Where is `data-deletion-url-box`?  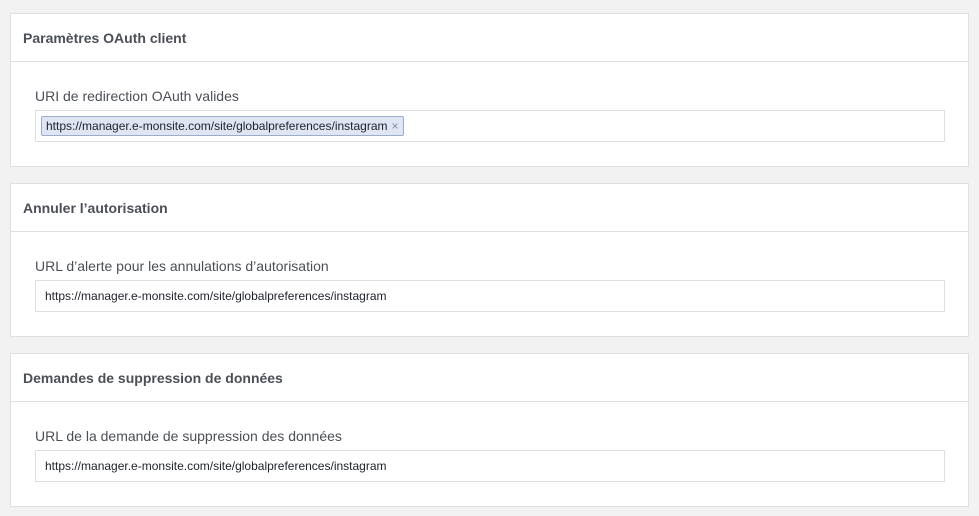
data-deletion-url-box is located at coordinates (490, 466).